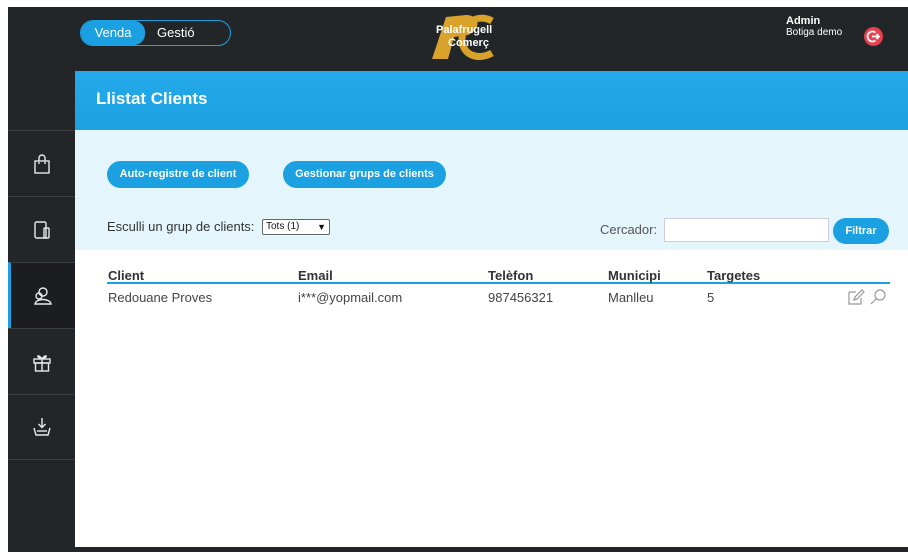 The width and height of the screenshot is (908, 552). I want to click on logo-text-line1: Palafrugell, so click(464, 30).